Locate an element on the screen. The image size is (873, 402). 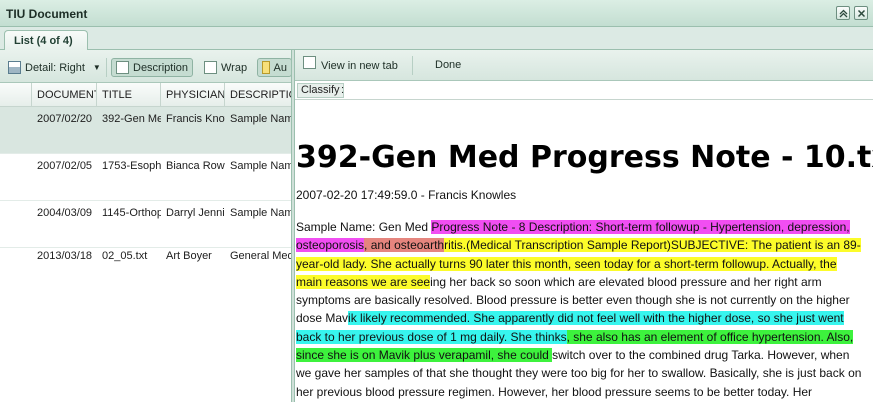
new-tab-icon is located at coordinates (309, 62).